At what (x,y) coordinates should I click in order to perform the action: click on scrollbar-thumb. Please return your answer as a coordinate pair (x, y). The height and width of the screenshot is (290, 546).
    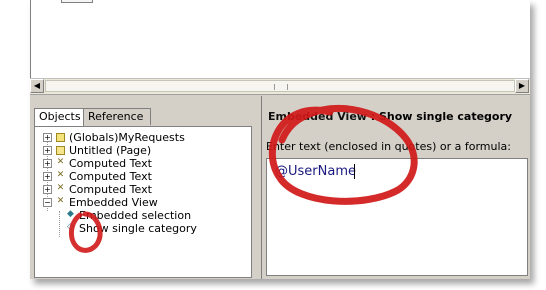
    Looking at the image, I should click on (280, 86).